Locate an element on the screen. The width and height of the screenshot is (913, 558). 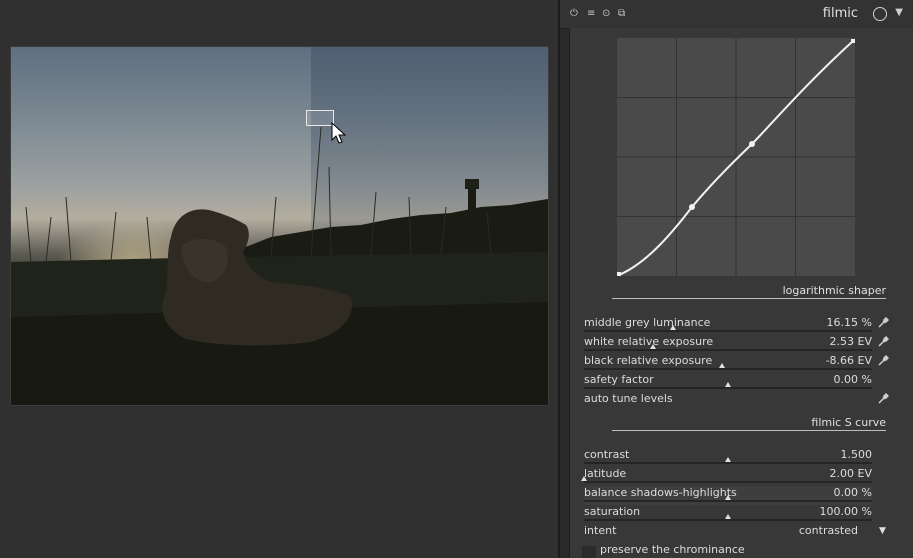
safety-factor-track is located at coordinates (728, 388).